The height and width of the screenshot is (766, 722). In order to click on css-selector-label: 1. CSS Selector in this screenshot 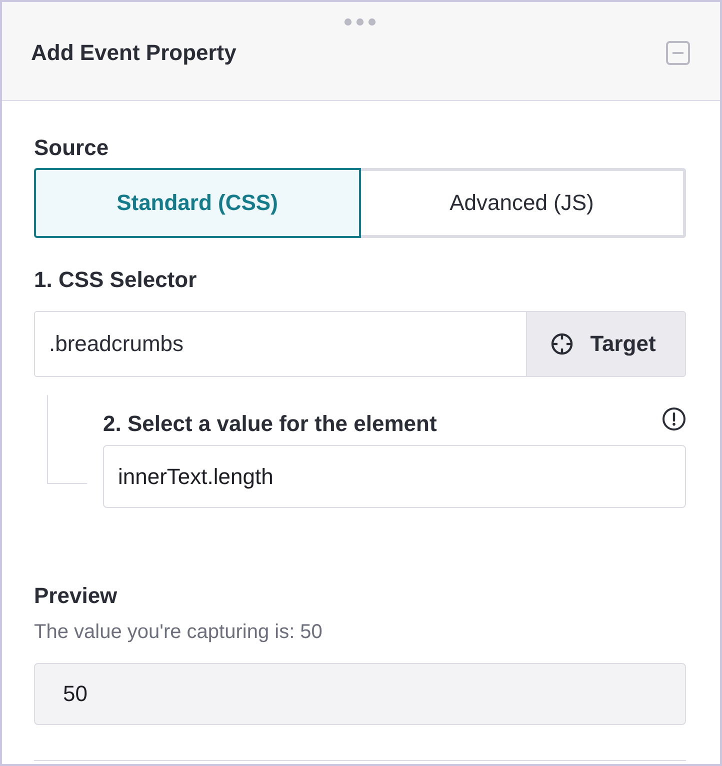, I will do `click(115, 280)`.